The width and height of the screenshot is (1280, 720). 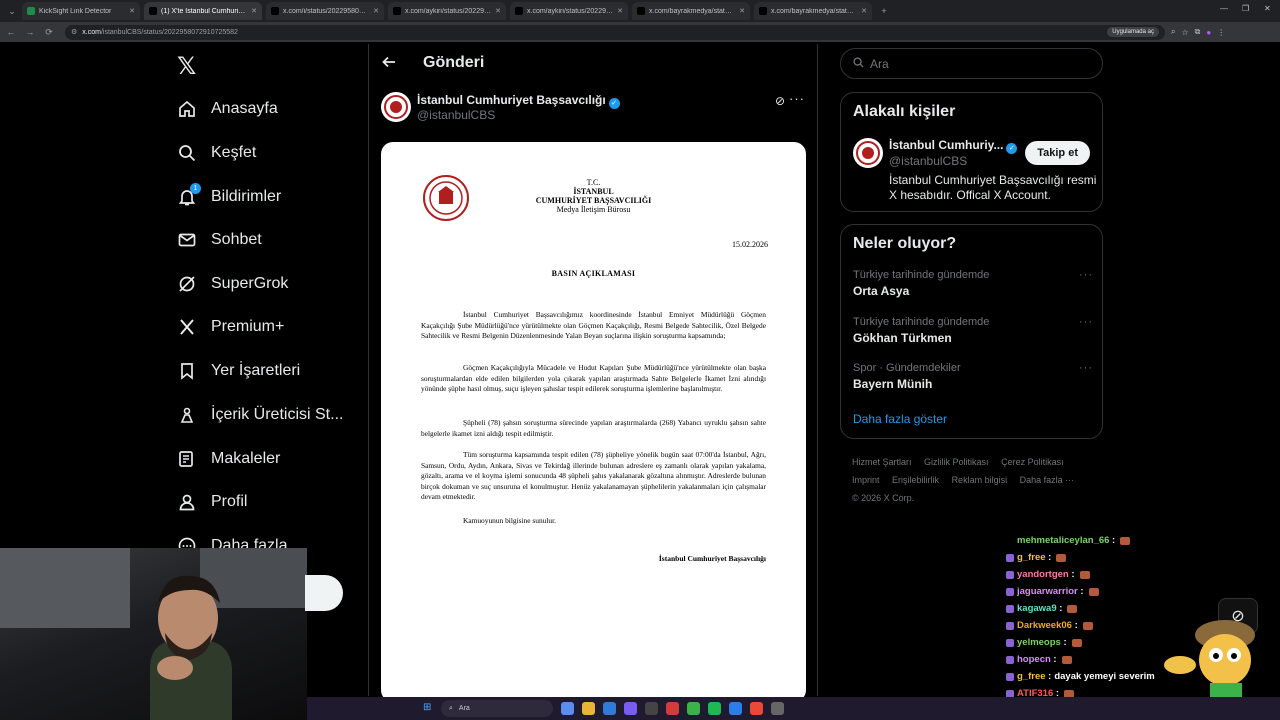 What do you see at coordinates (1133, 31) in the screenshot?
I see `open-in-app-pill: Uygulamada aç` at bounding box center [1133, 31].